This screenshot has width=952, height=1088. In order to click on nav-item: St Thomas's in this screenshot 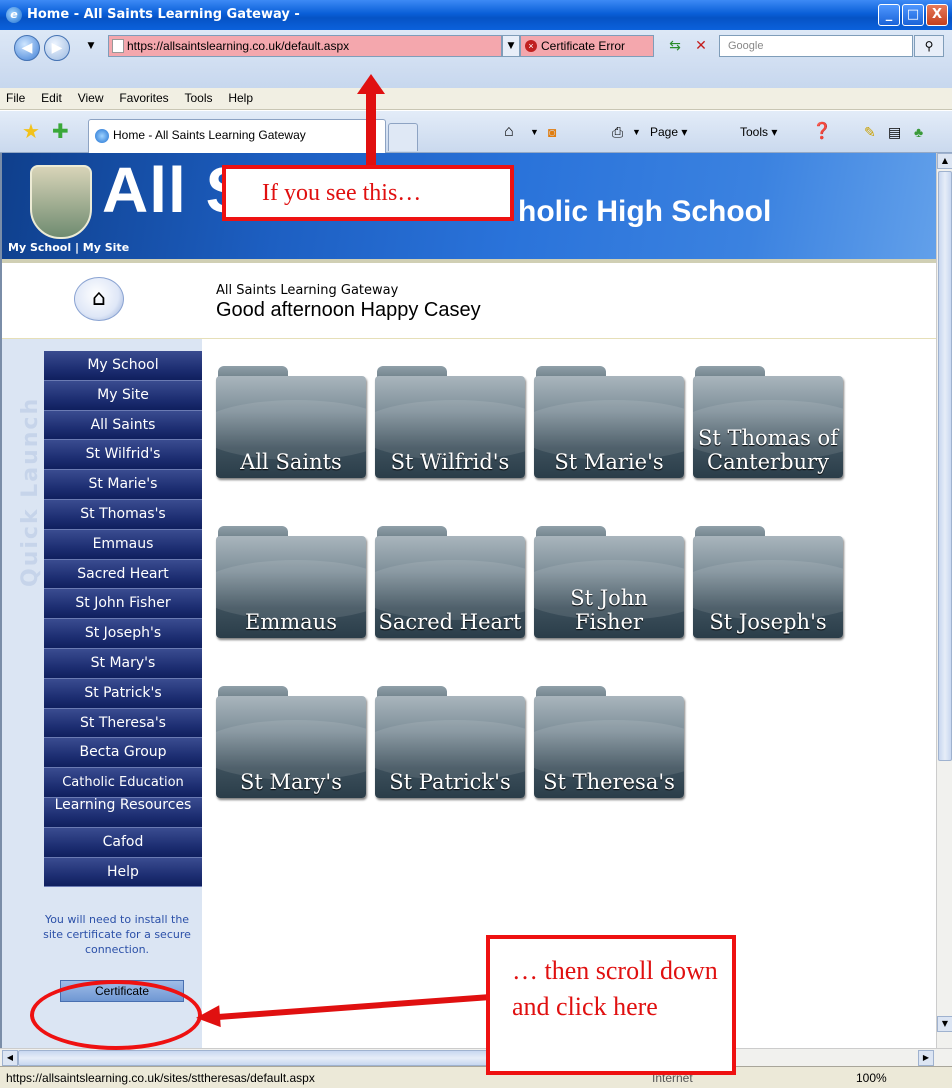, I will do `click(123, 514)`.